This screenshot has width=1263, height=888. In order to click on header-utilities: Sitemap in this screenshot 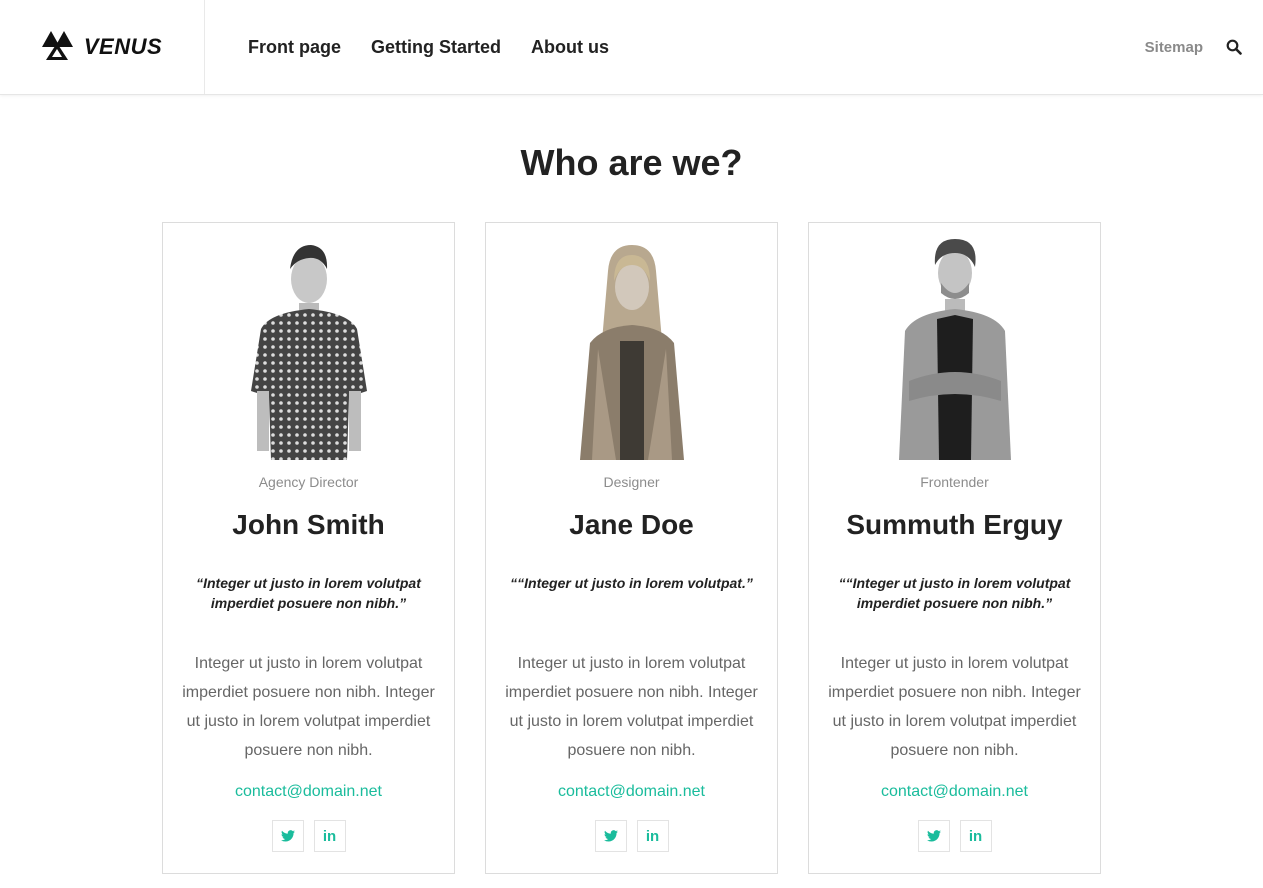, I will do `click(1194, 47)`.